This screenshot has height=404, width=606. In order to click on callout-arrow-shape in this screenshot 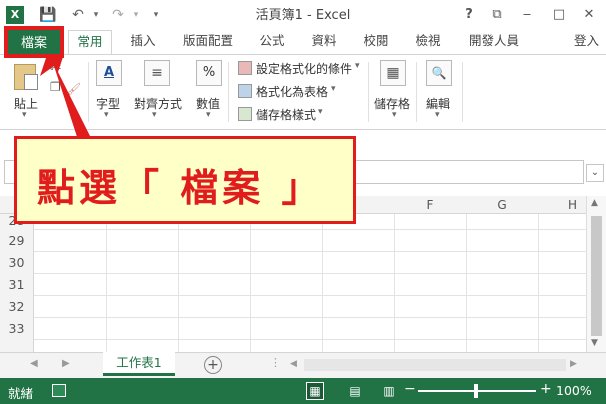, I will do `click(66, 100)`.